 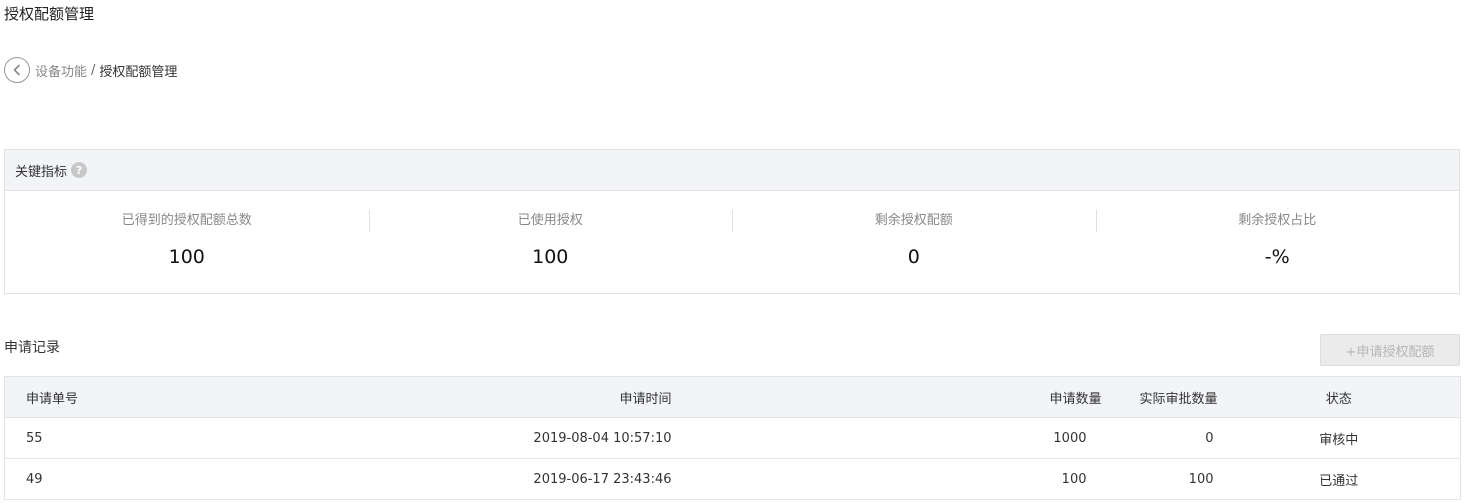 I want to click on table-row: 55 2019-08-04 10:57:10 1000 0 审核中, so click(x=732, y=438).